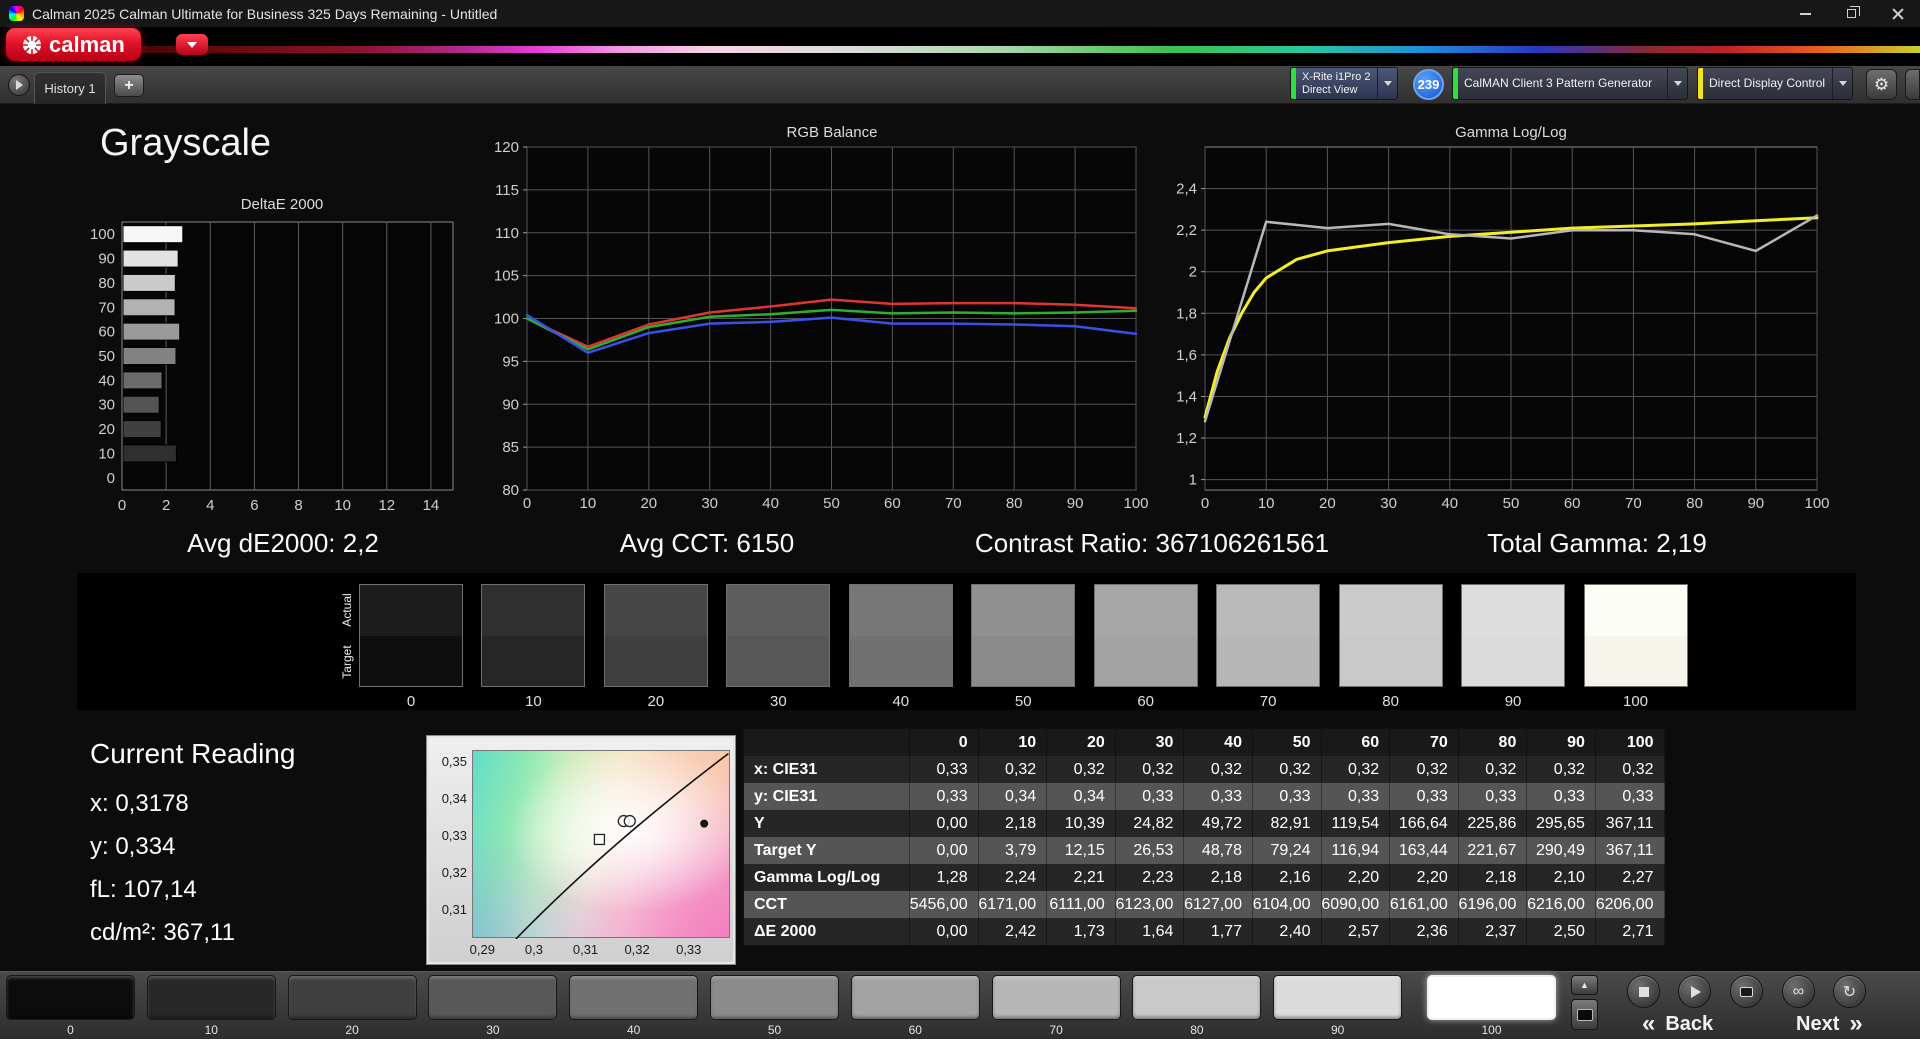 This screenshot has width=1920, height=1039. I want to click on add-tab-button: +, so click(129, 85).